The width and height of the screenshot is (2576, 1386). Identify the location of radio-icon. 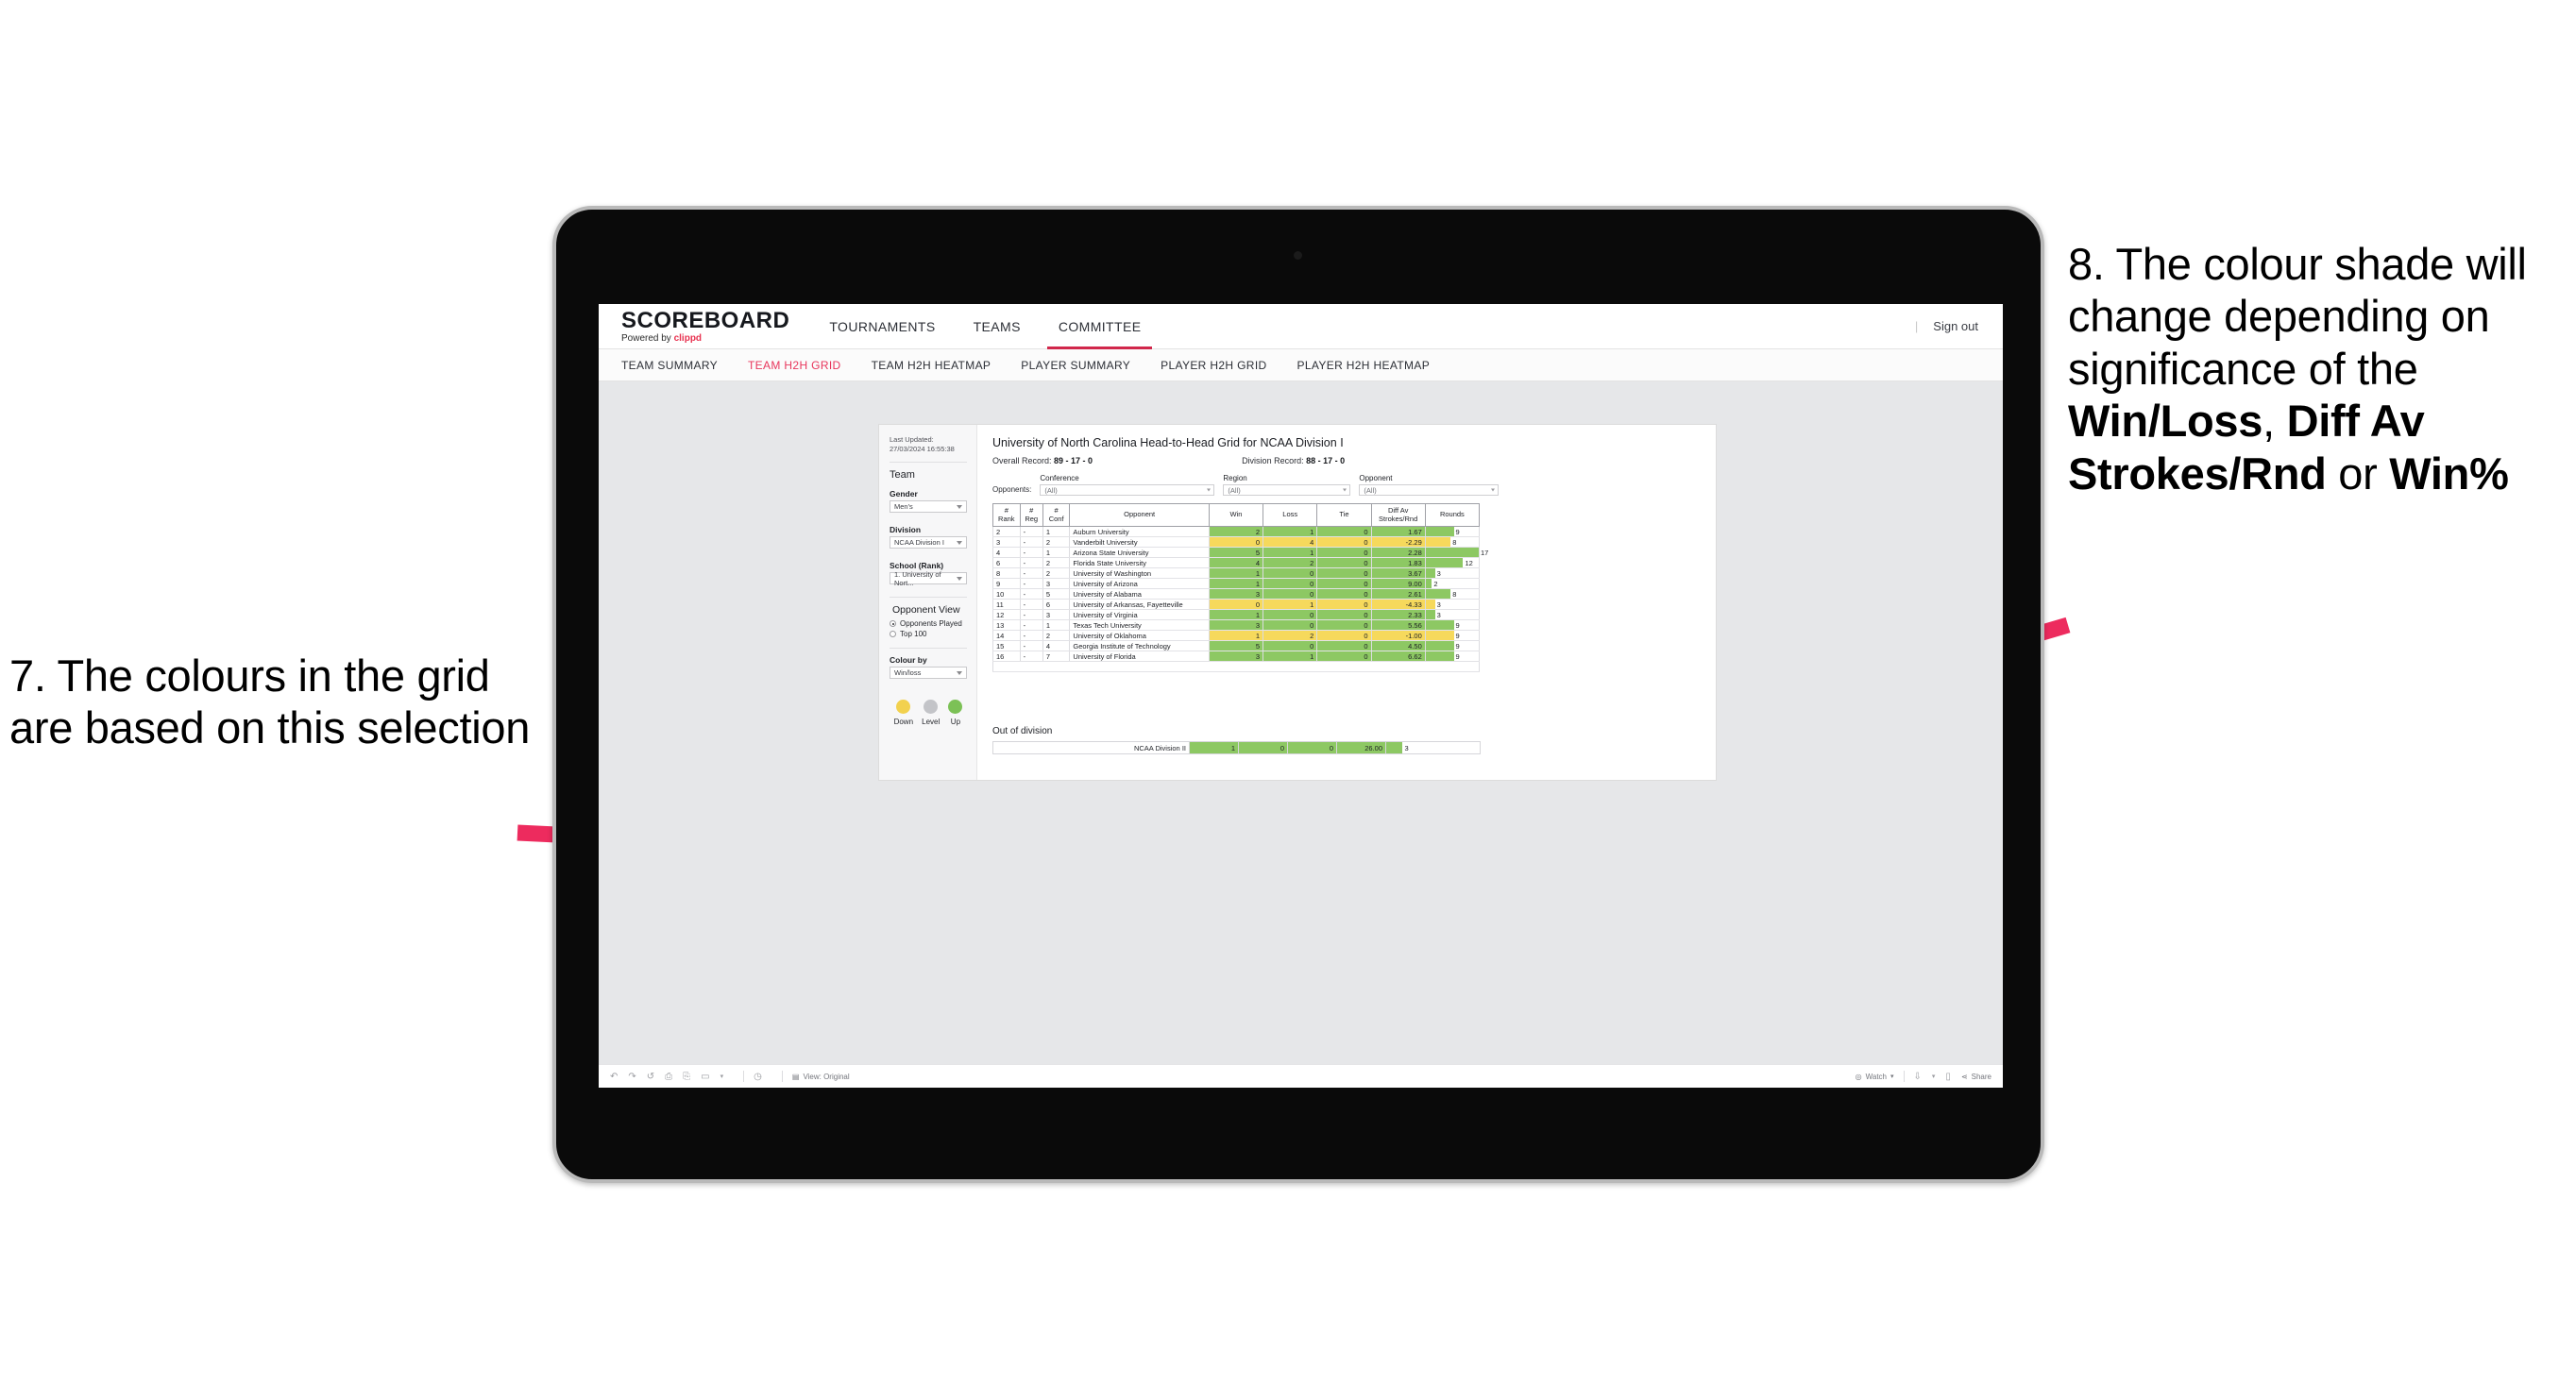
(893, 634).